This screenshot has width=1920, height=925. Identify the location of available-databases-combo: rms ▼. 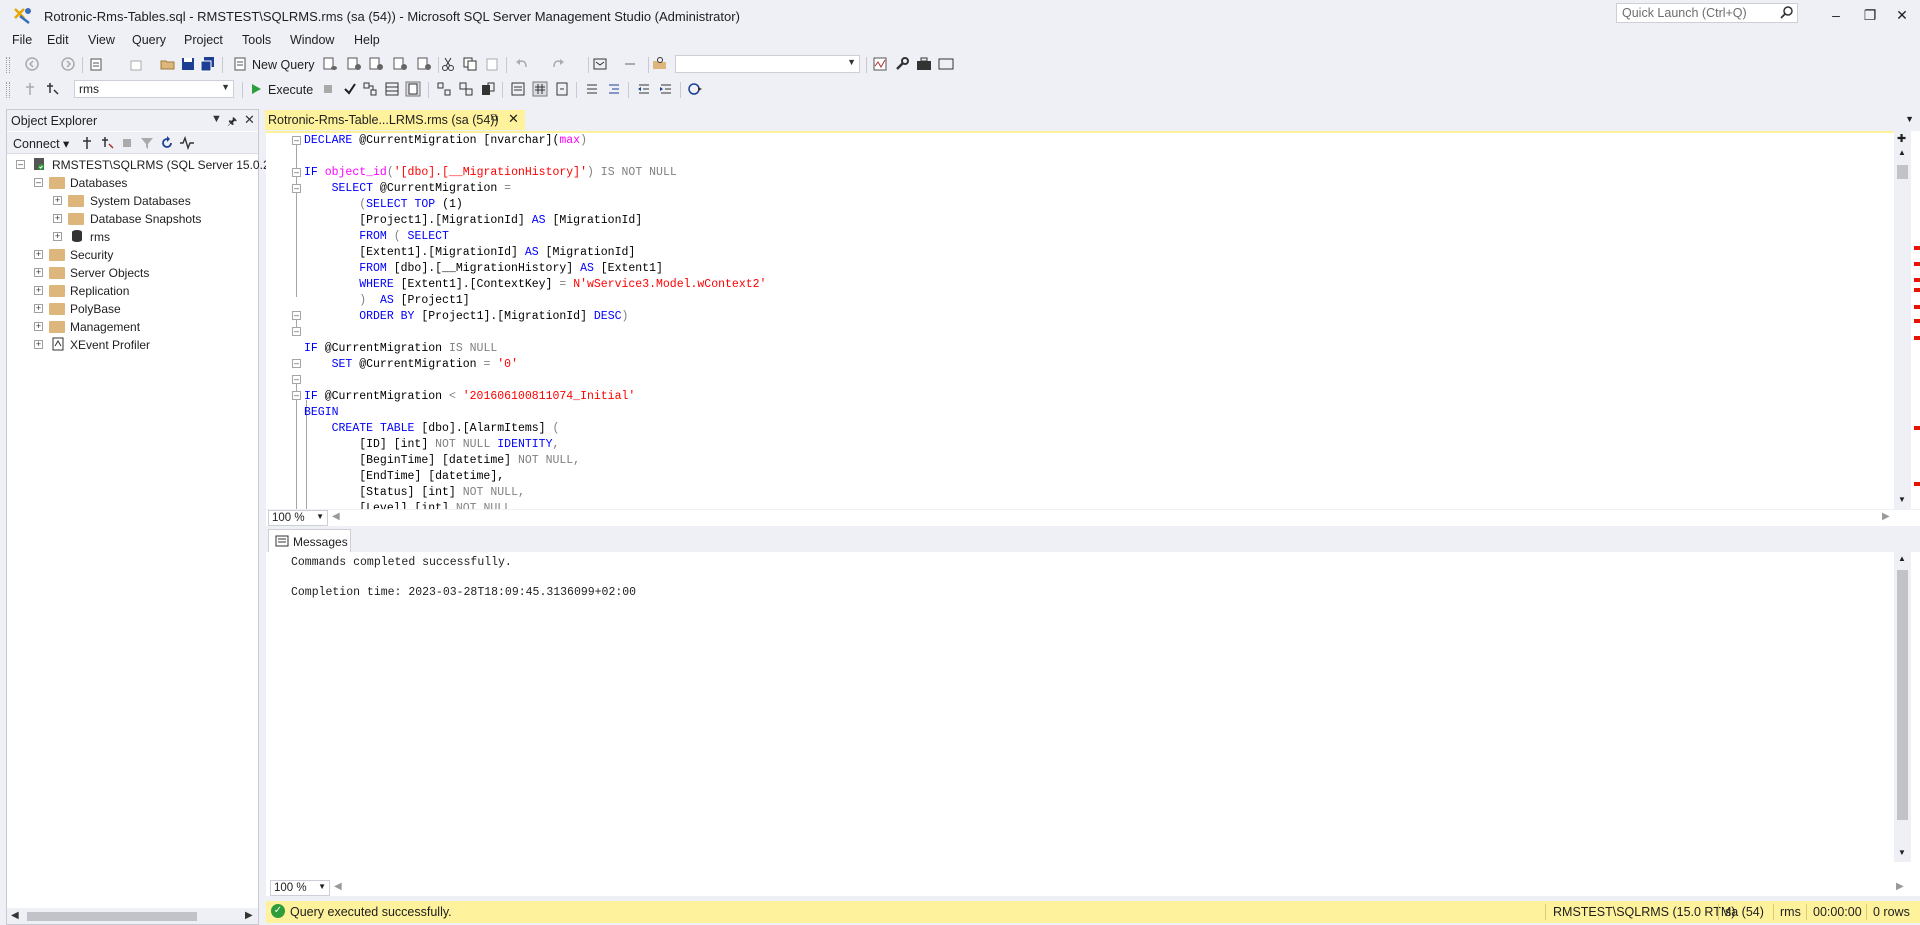
(154, 89).